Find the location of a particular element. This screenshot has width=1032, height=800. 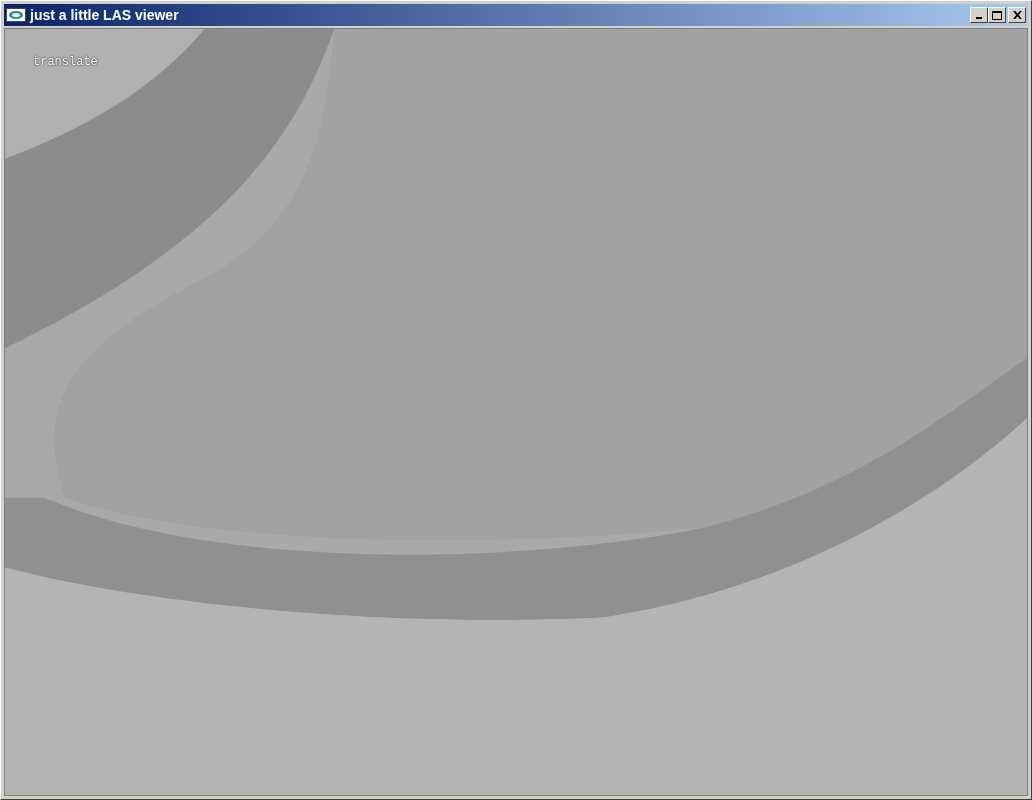

close-icon is located at coordinates (1017, 15).